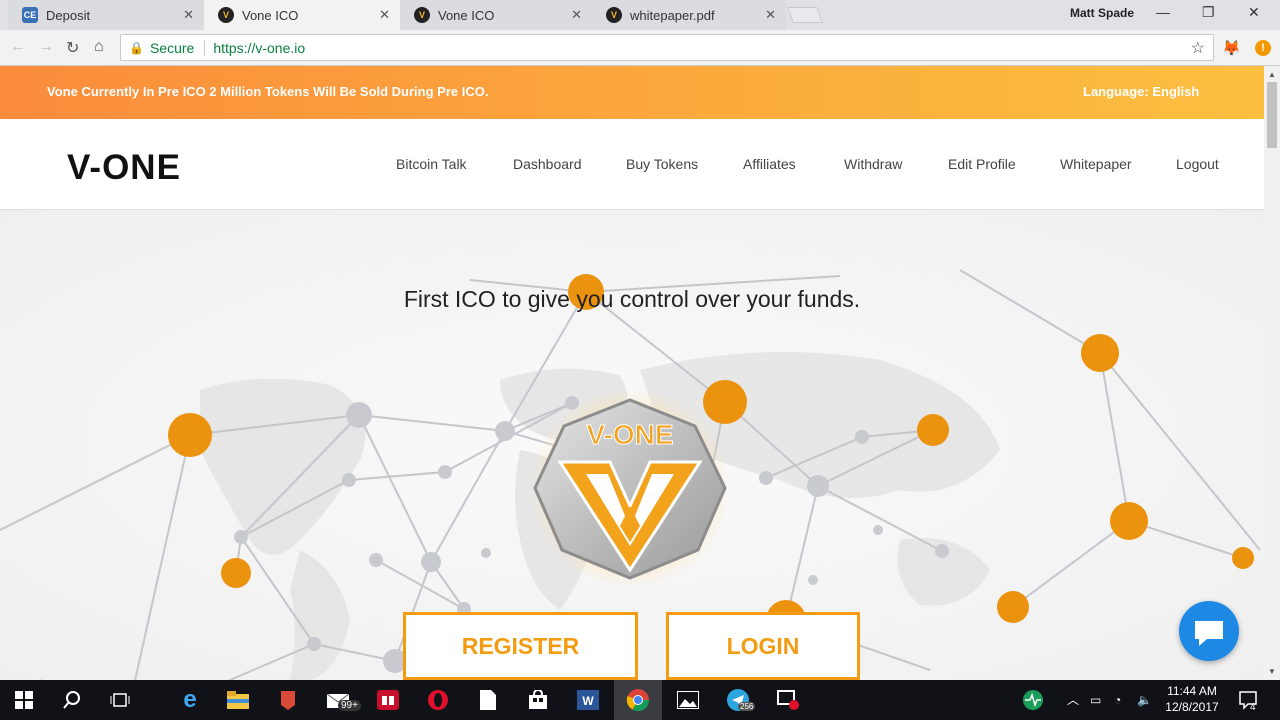 This screenshot has width=1280, height=723. What do you see at coordinates (259, 48) in the screenshot?
I see `url-text: https://v-one.io` at bounding box center [259, 48].